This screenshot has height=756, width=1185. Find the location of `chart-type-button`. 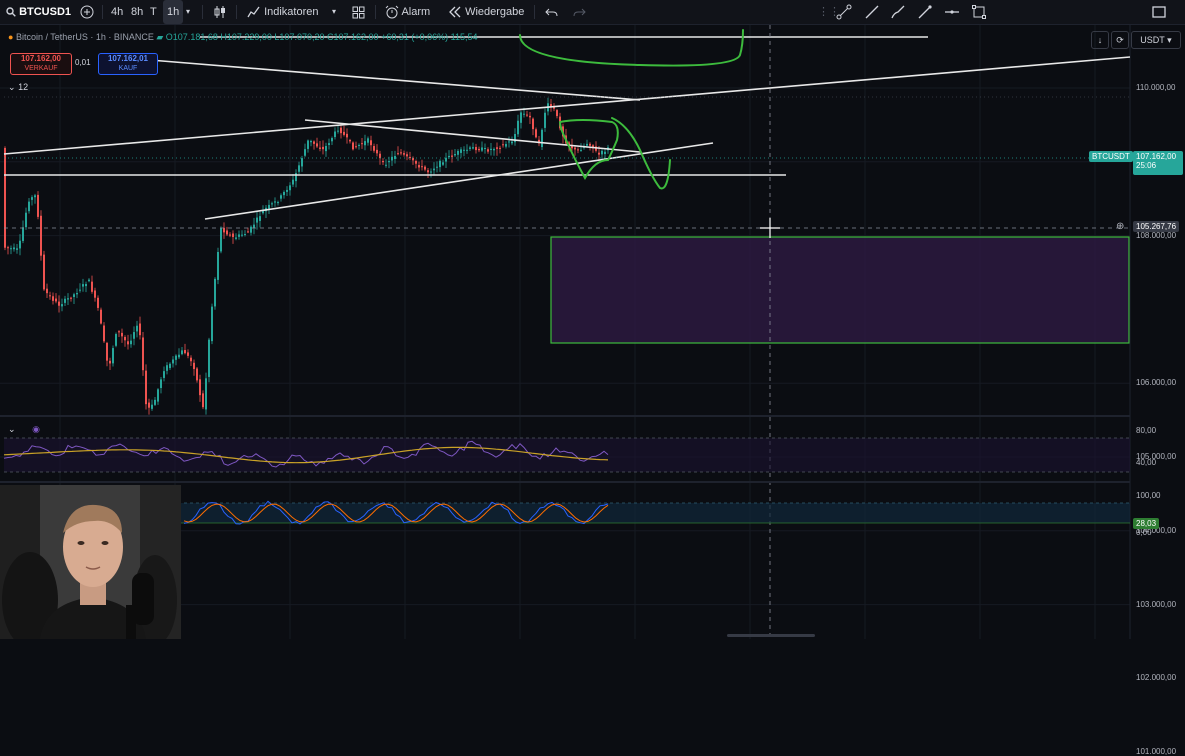

chart-type-button is located at coordinates (220, 12).